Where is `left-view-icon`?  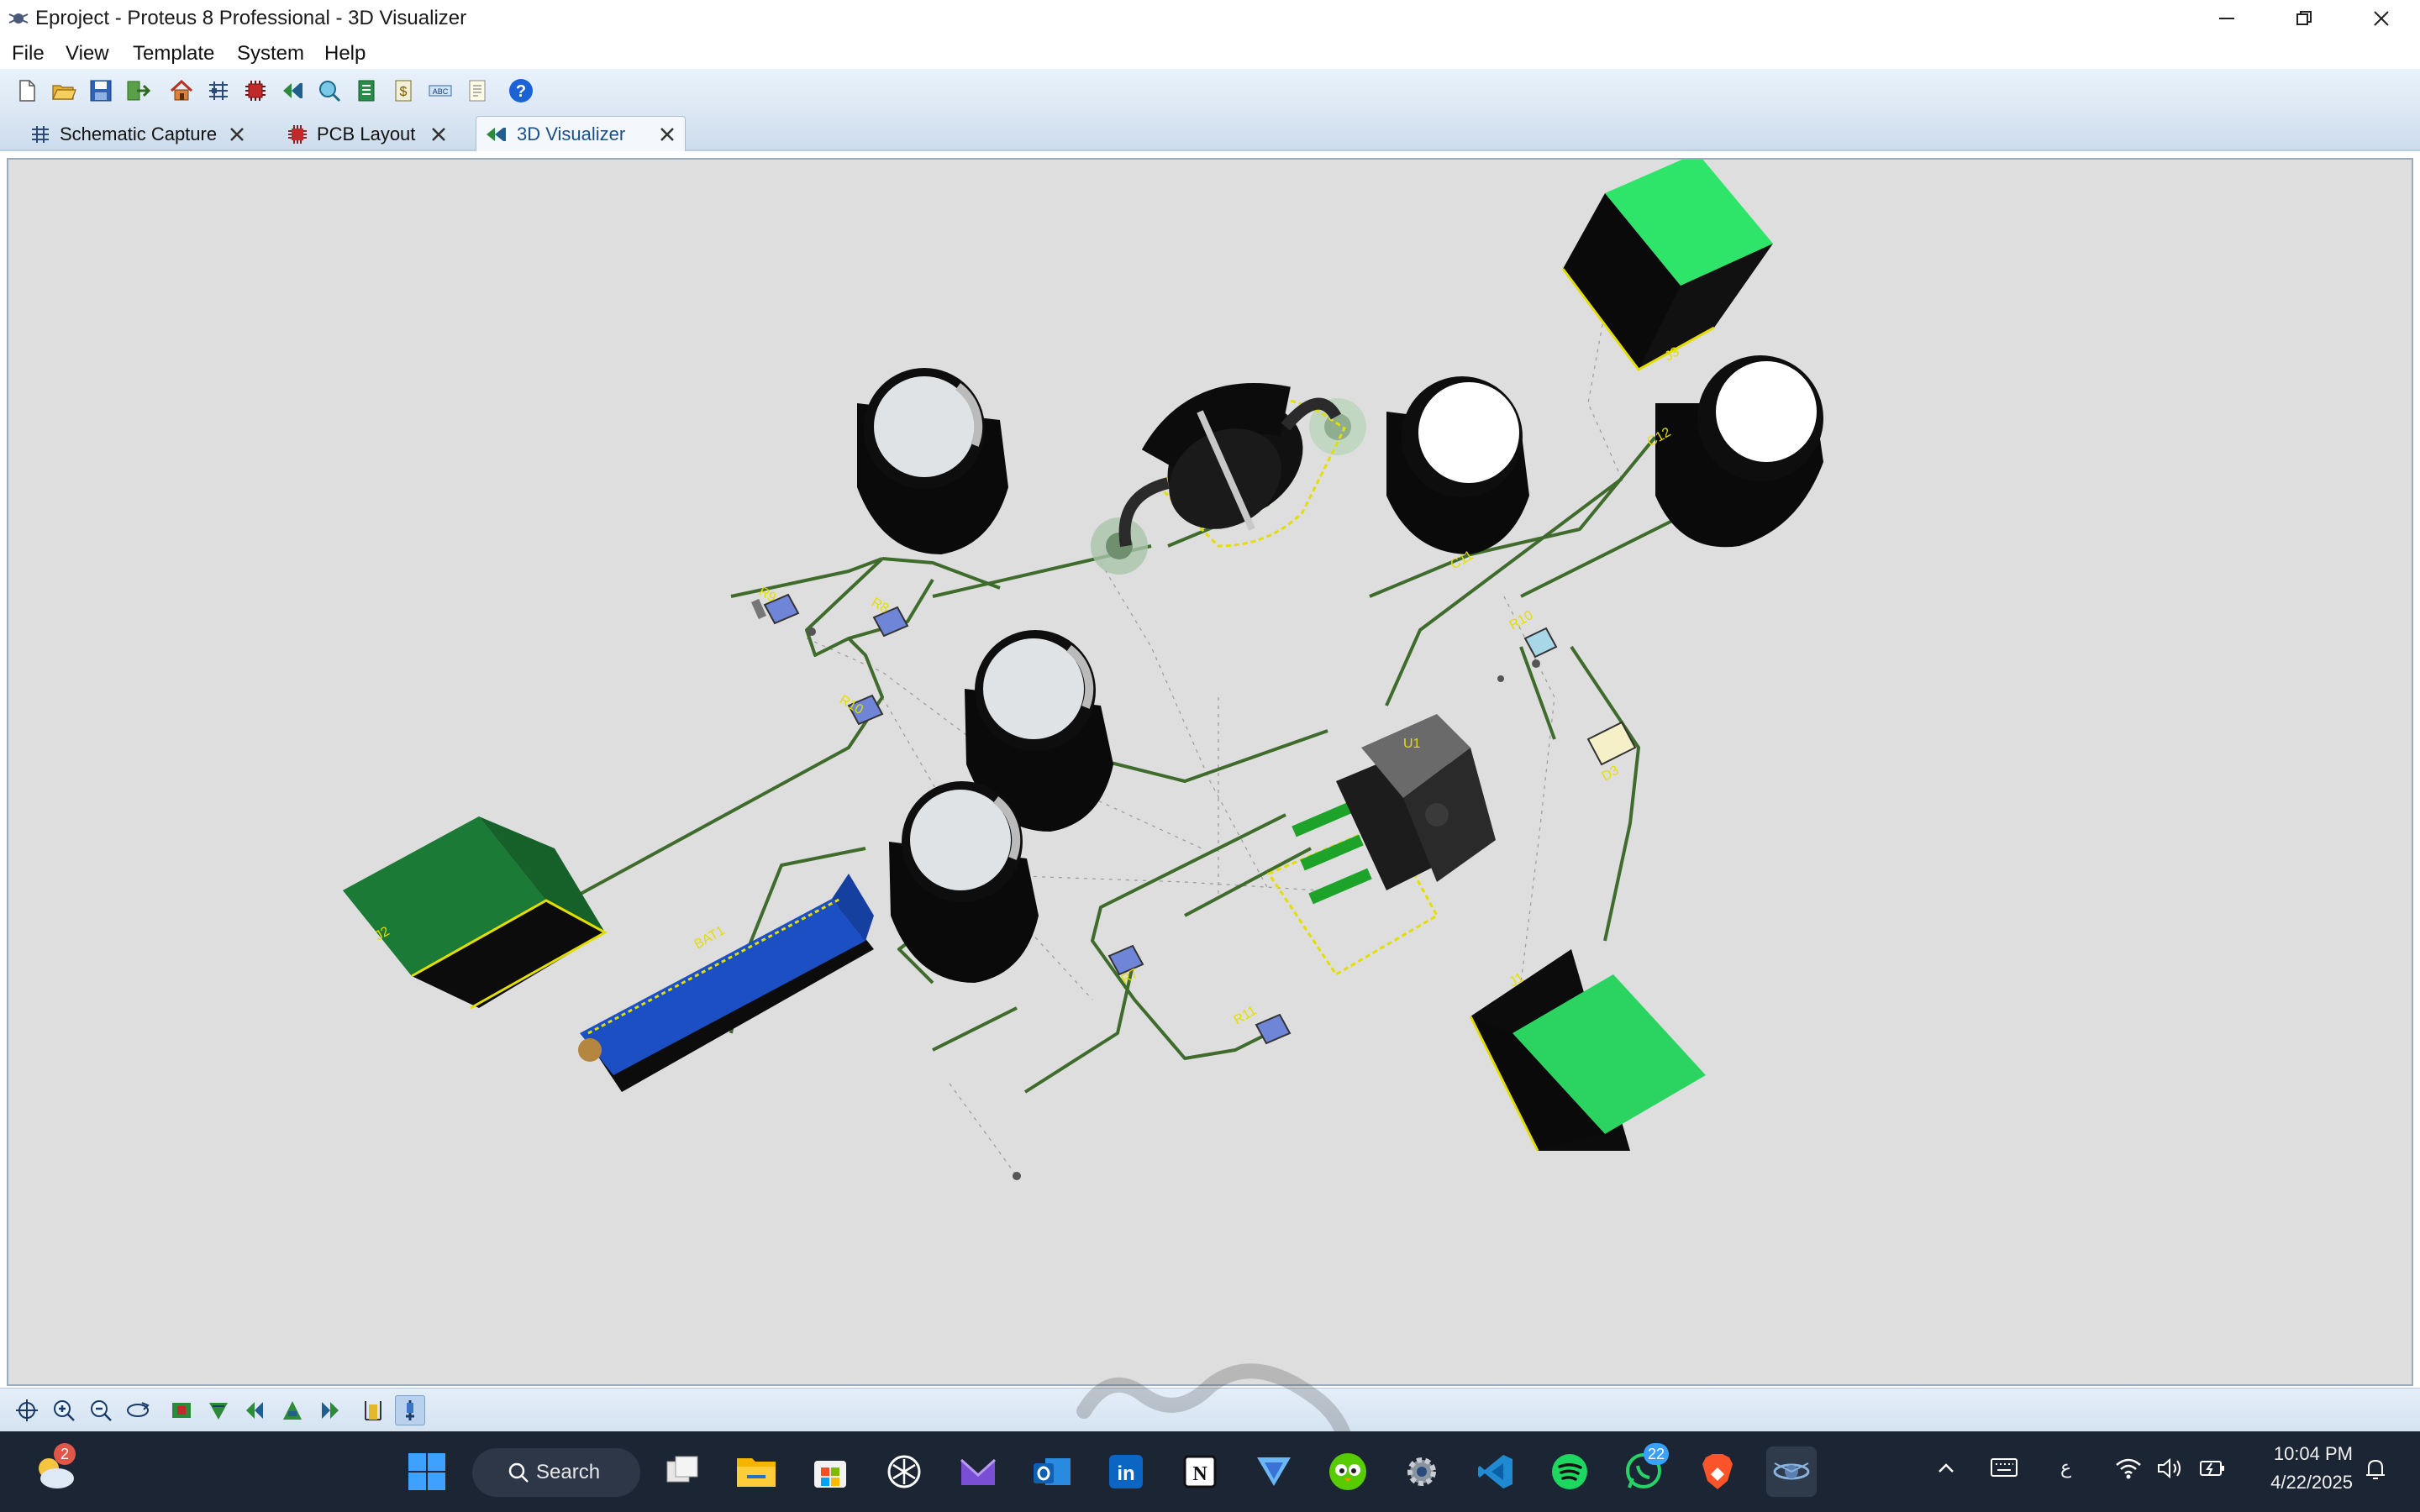 left-view-icon is located at coordinates (255, 1410).